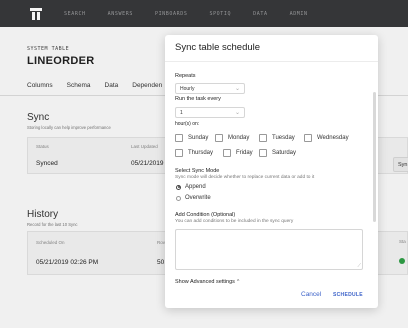  I want to click on advanced-settings-toggle: Show Advanced settings ^, so click(207, 282).